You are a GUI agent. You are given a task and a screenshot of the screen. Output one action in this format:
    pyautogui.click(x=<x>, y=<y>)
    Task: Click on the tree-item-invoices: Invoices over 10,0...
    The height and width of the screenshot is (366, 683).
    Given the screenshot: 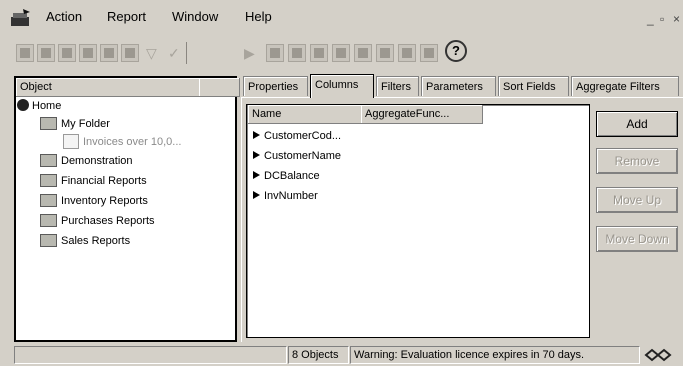 What is the action you would take?
    pyautogui.click(x=122, y=142)
    